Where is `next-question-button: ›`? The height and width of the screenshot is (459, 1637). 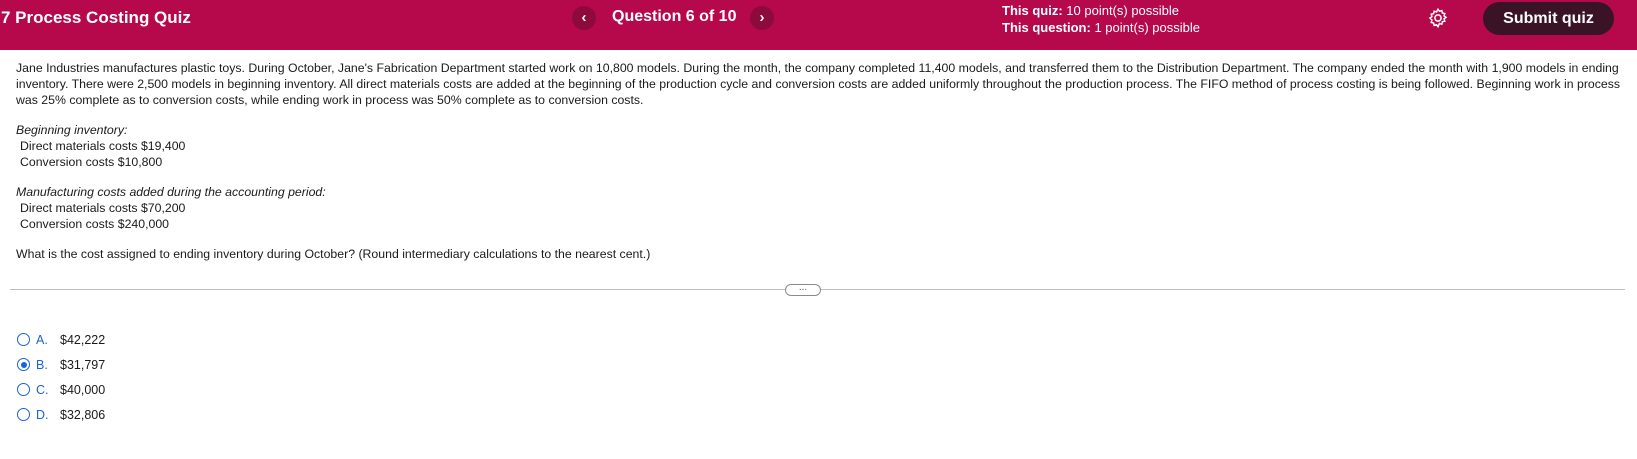 next-question-button: › is located at coordinates (762, 18).